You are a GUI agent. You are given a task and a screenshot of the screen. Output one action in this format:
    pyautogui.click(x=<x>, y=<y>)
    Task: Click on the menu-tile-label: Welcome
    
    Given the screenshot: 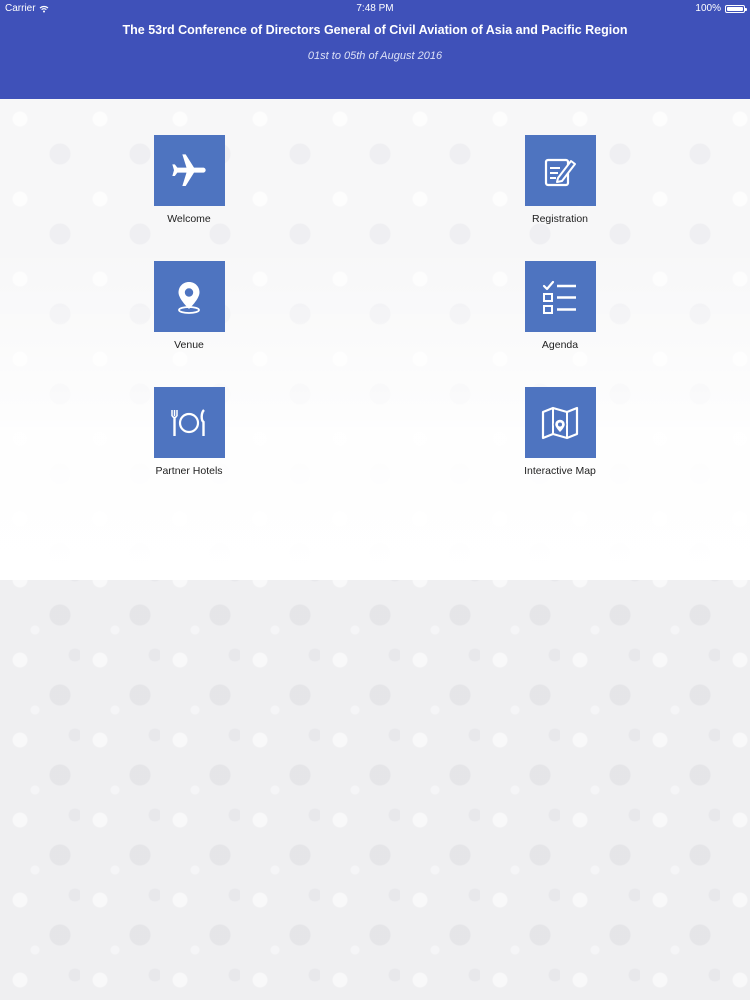 What is the action you would take?
    pyautogui.click(x=189, y=219)
    